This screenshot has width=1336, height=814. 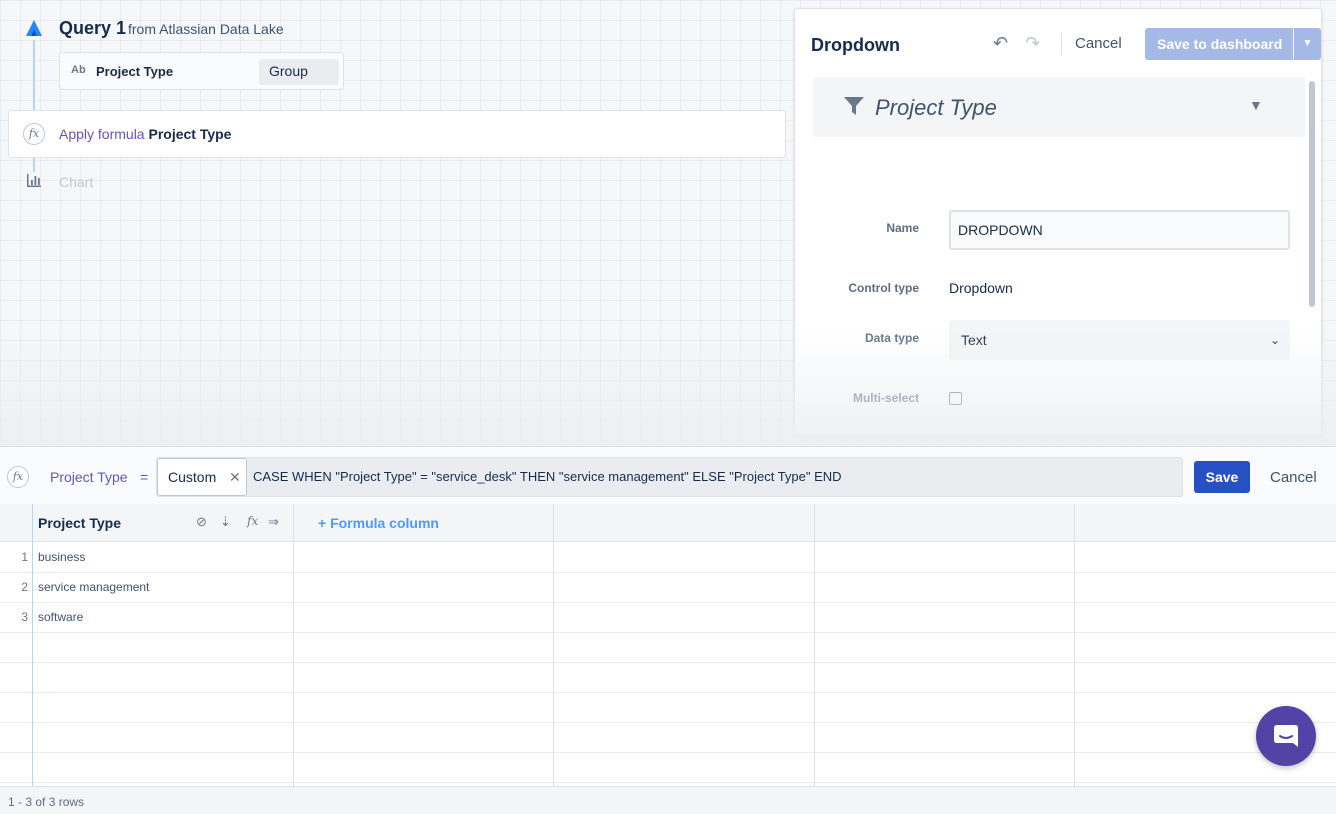 I want to click on filter-icon, so click(x=854, y=106).